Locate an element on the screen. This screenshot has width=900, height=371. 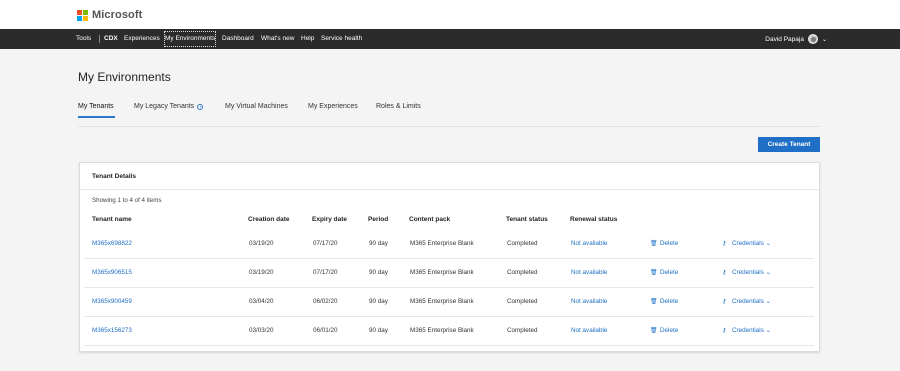
nav-help: Help is located at coordinates (307, 39).